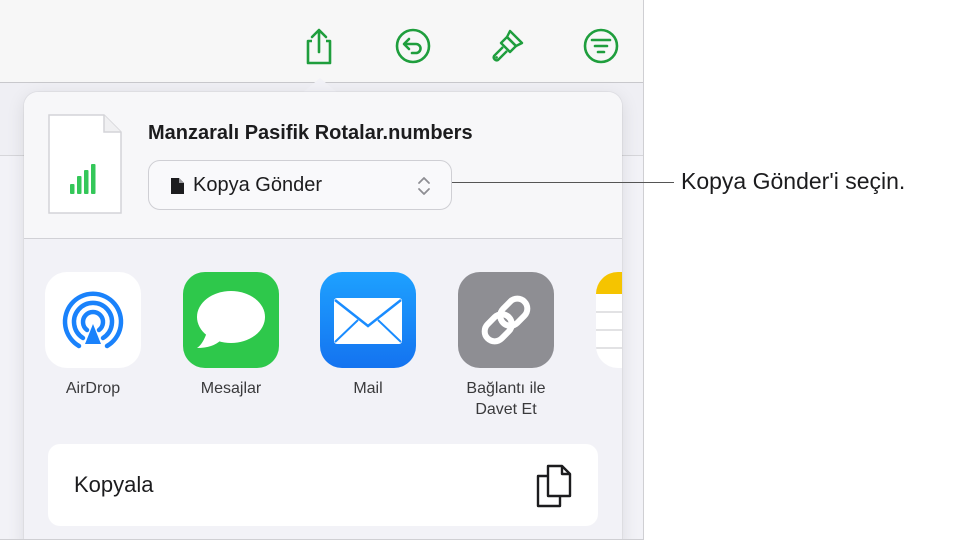 This screenshot has height=542, width=972. I want to click on share-target-label: N, so click(598, 388).